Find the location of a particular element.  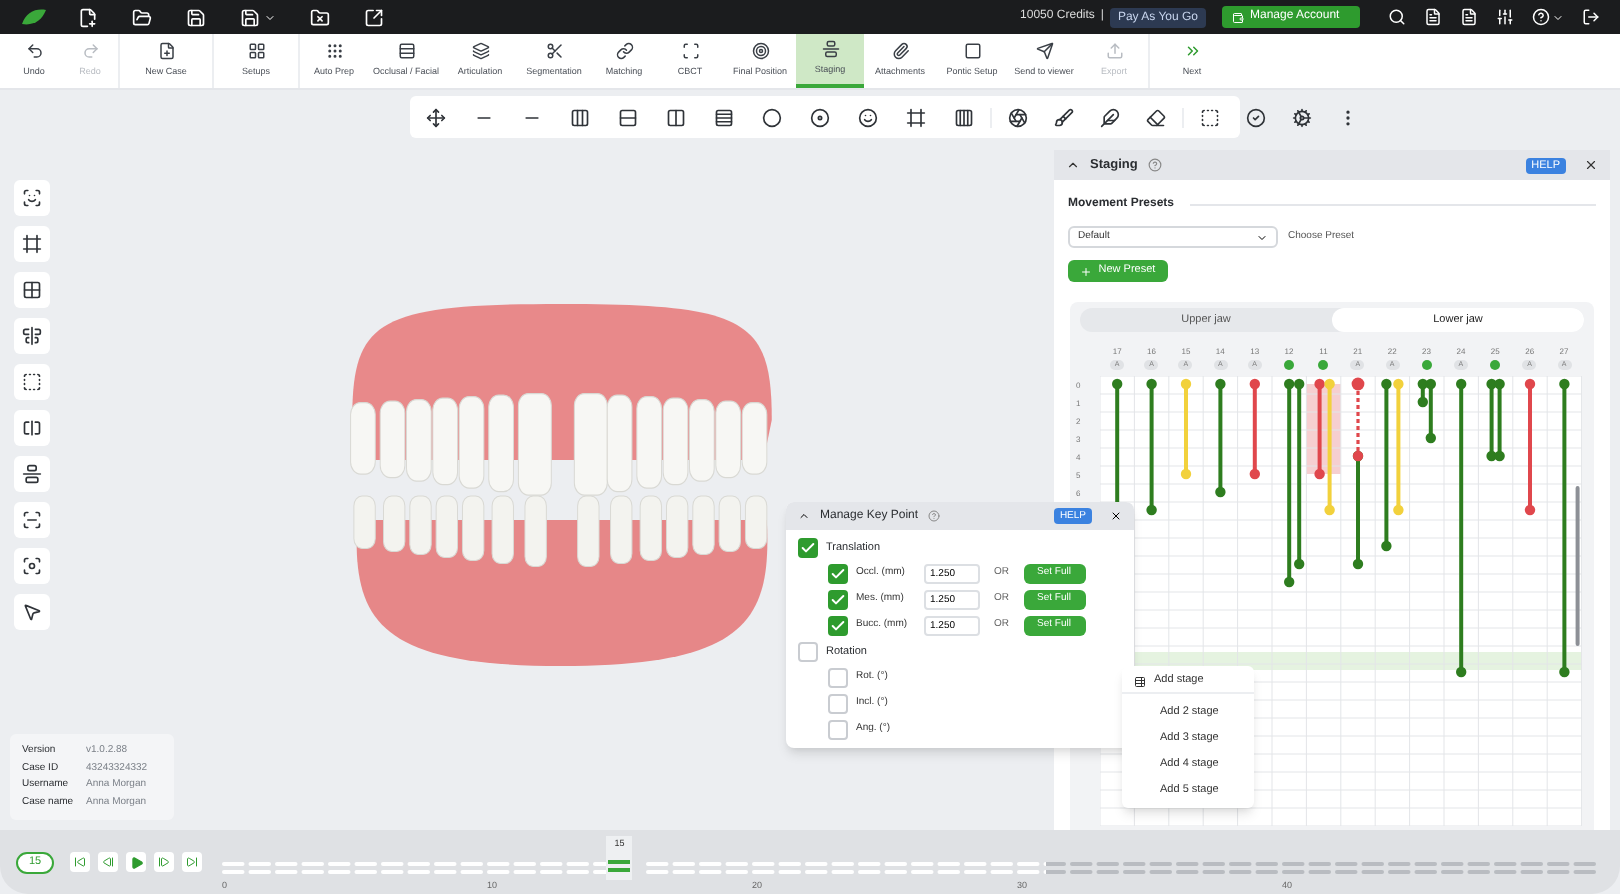

split-icon is located at coordinates (32, 428).